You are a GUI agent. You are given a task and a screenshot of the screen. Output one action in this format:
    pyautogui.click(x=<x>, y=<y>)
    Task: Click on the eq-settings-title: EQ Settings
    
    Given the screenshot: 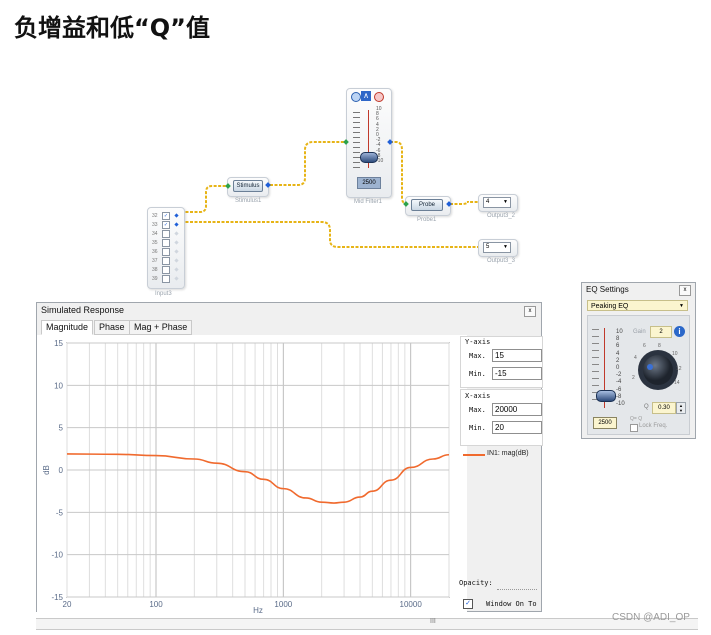 What is the action you would take?
    pyautogui.click(x=607, y=289)
    